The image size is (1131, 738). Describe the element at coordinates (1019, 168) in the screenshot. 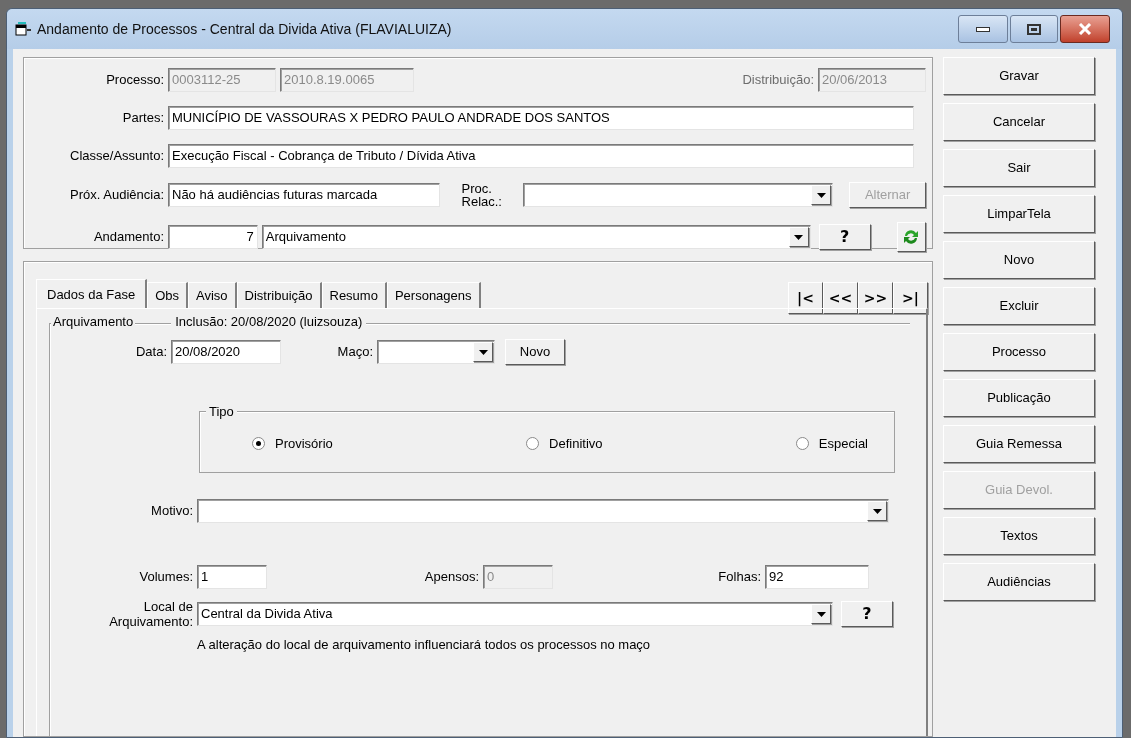

I see `action-button: Sair` at that location.